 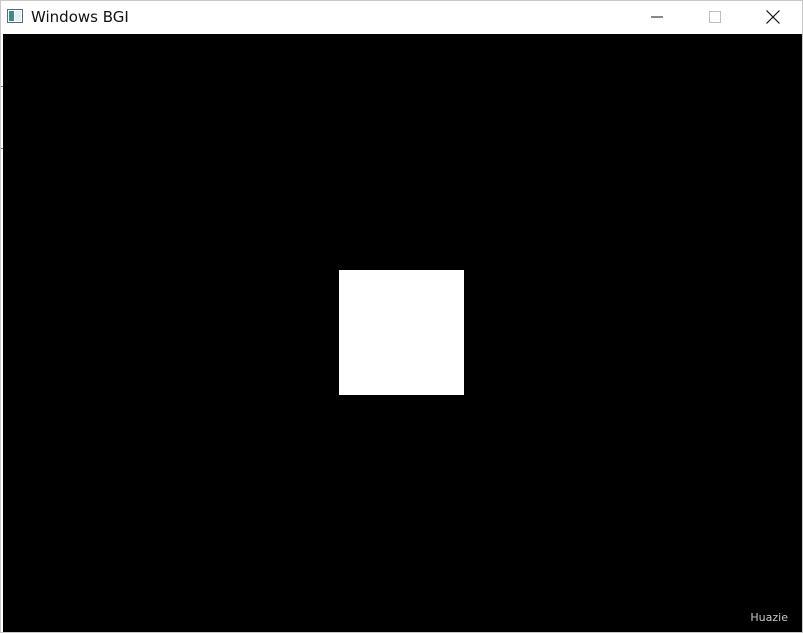 What do you see at coordinates (769, 617) in the screenshot?
I see `watermark-text: Huazie` at bounding box center [769, 617].